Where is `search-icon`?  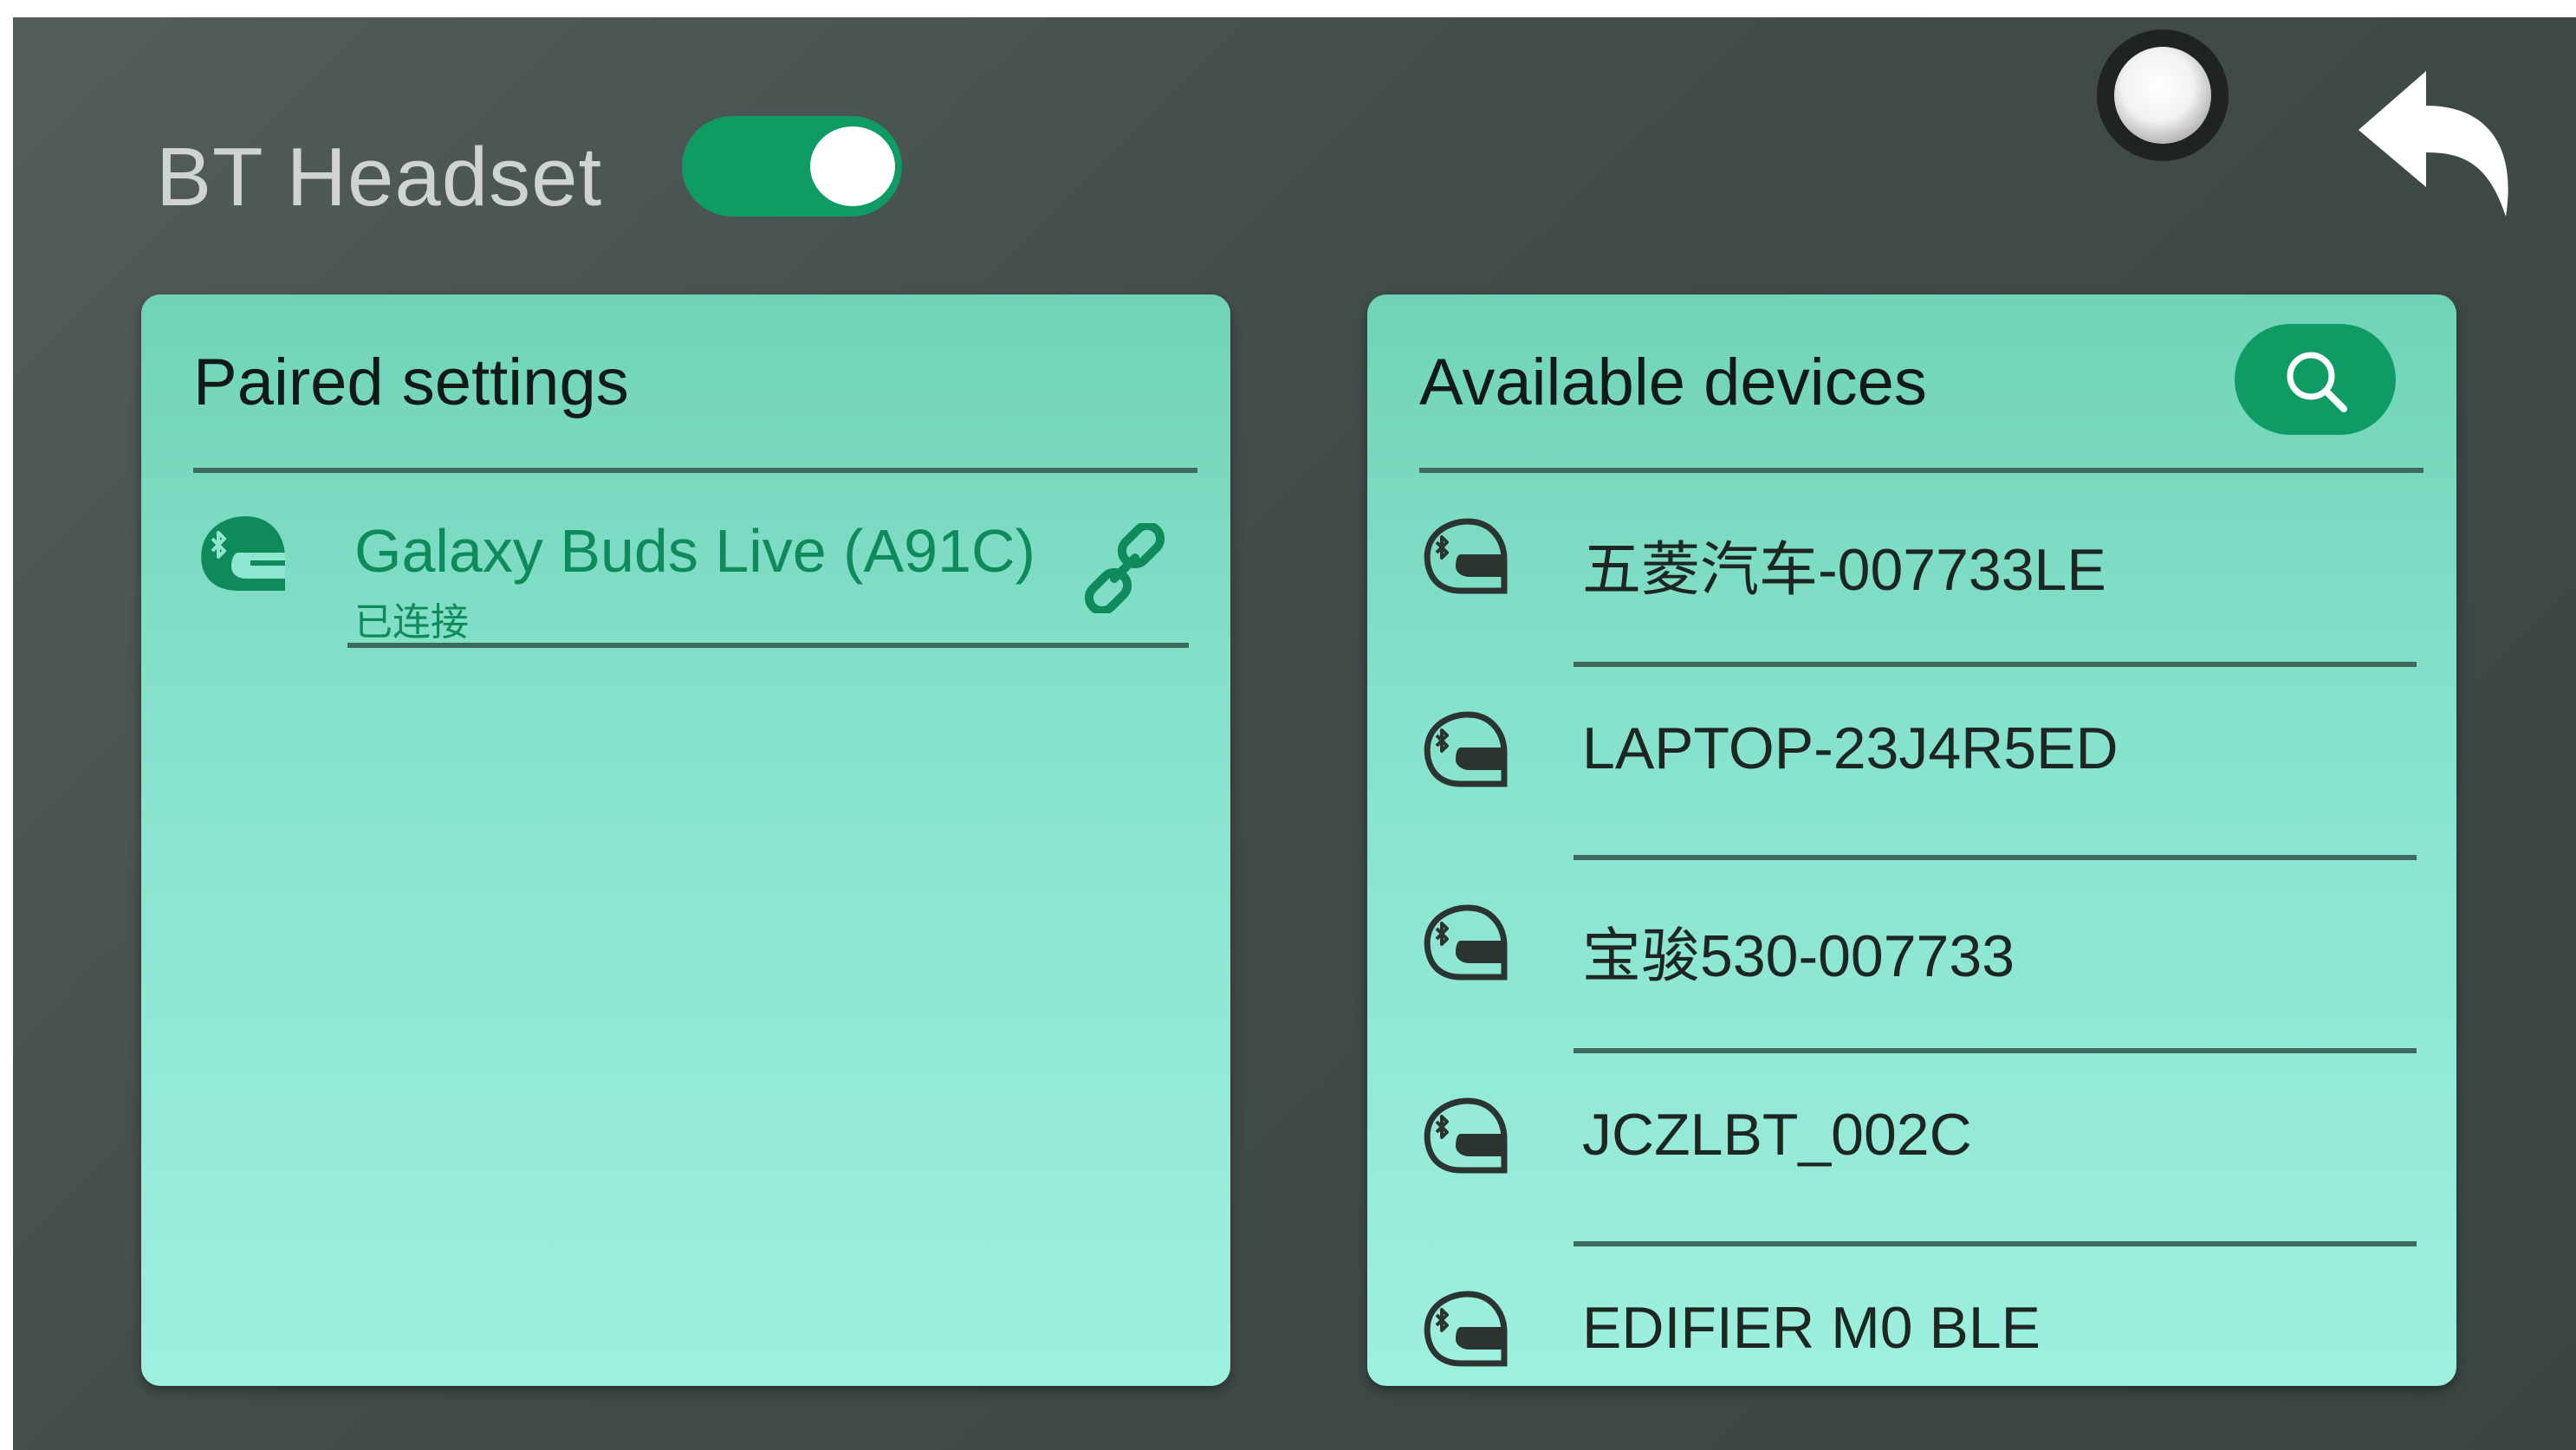 search-icon is located at coordinates (2317, 382).